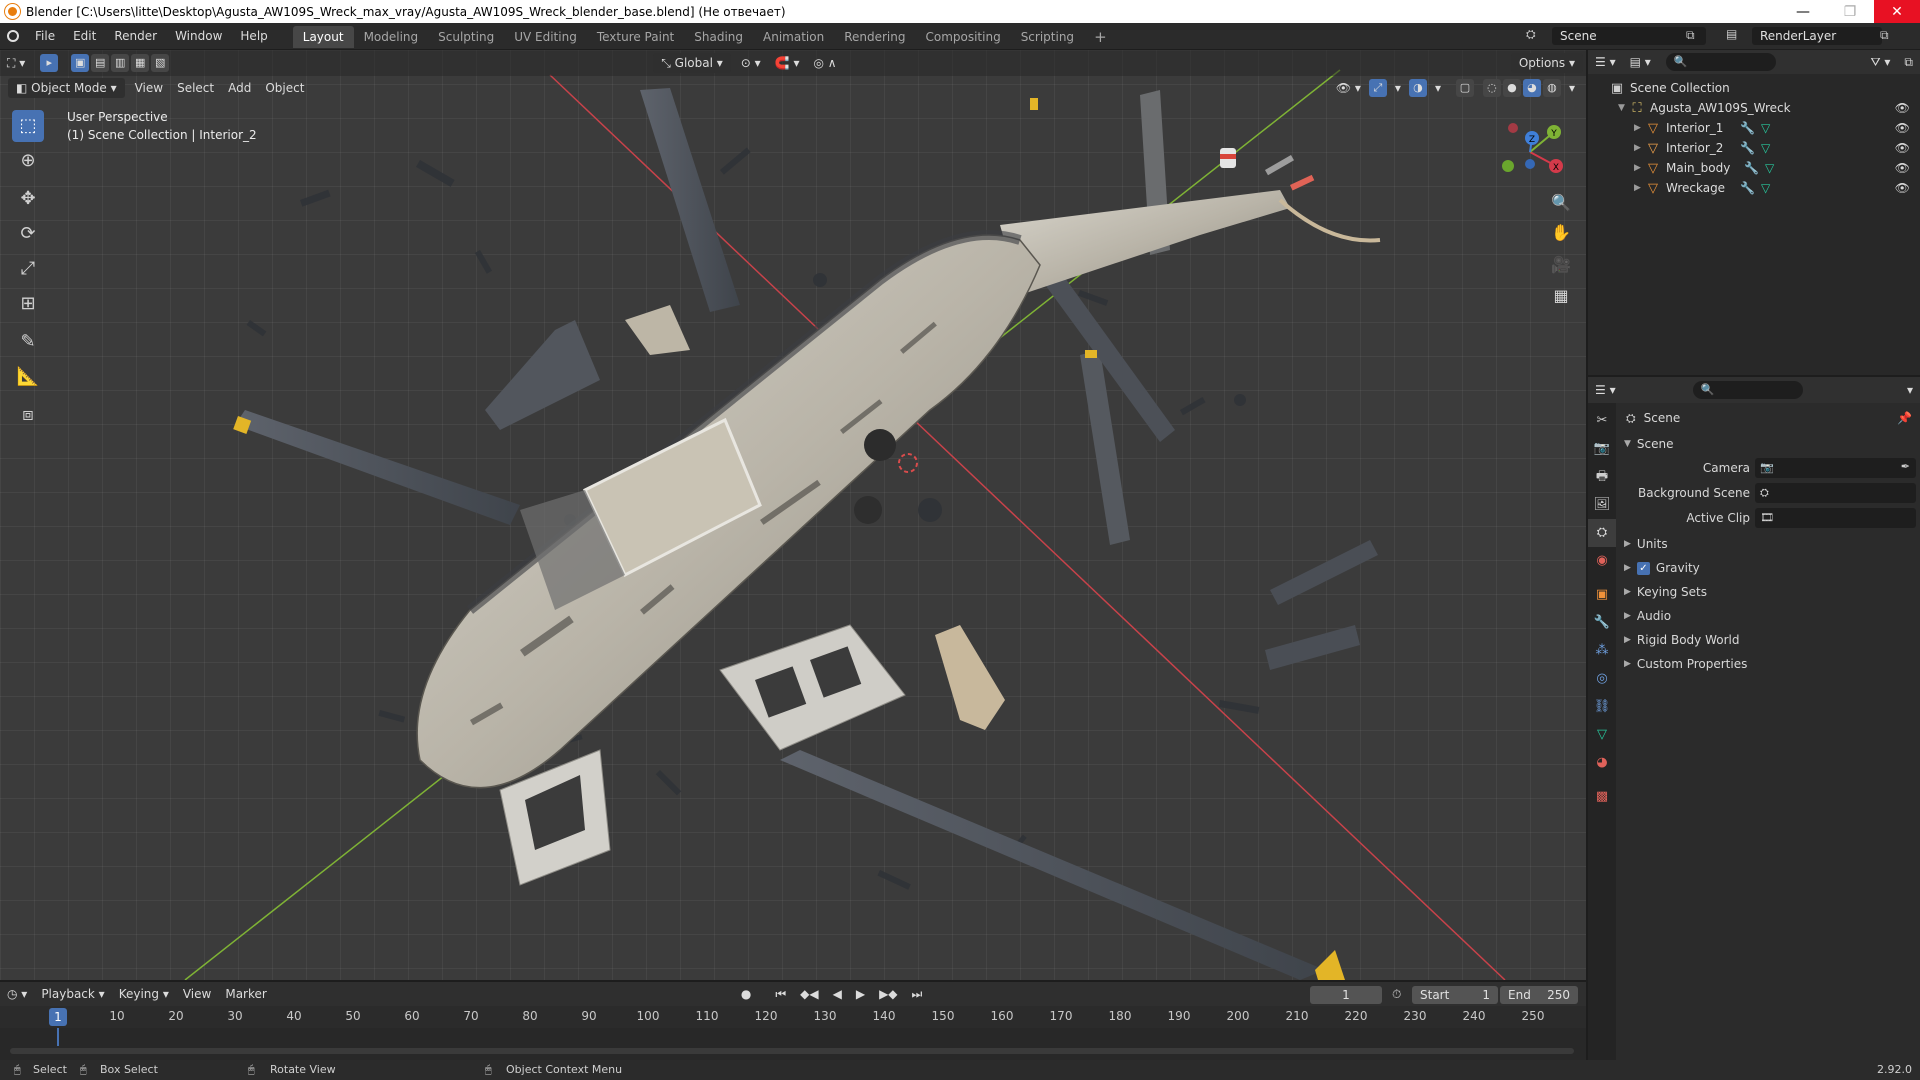 The image size is (1920, 1080). Describe the element at coordinates (780, 994) in the screenshot. I see `jump-start-icon: ⏮` at that location.